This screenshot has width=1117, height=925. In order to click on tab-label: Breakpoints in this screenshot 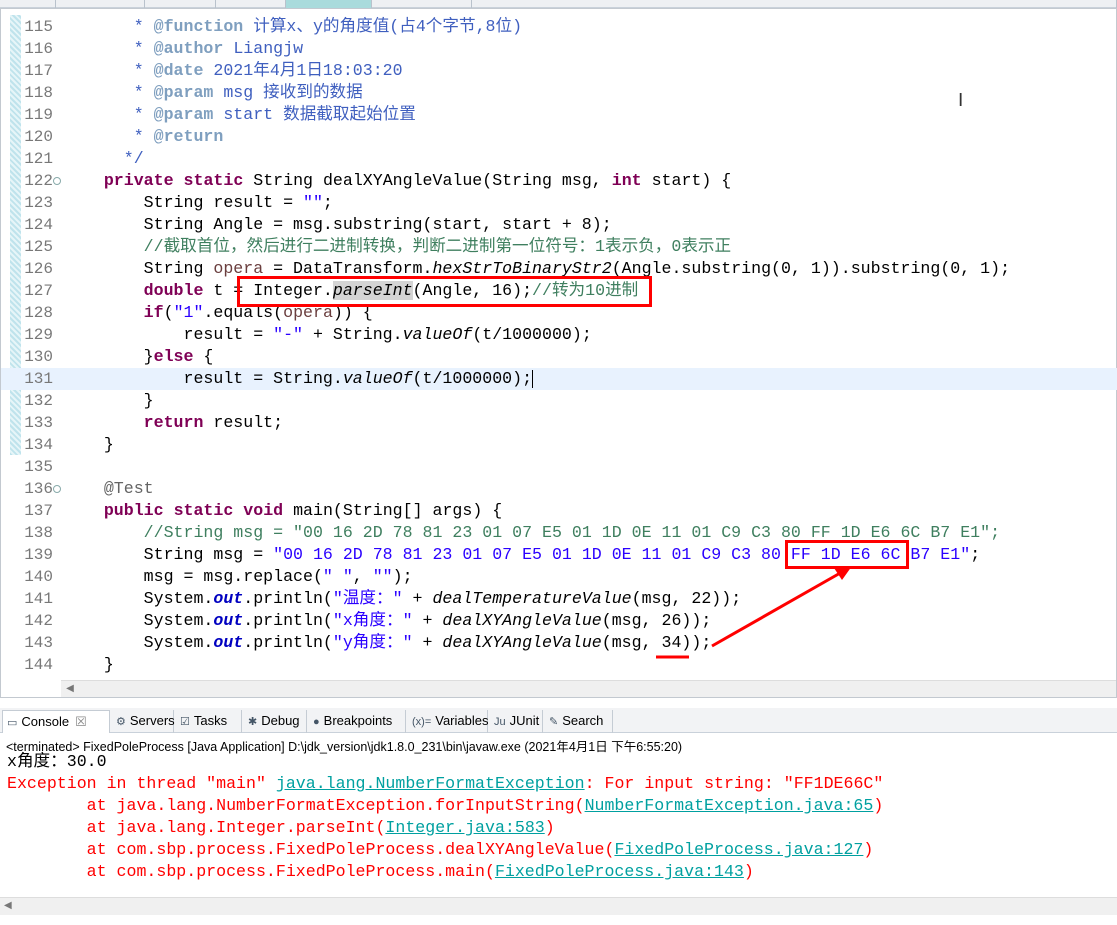, I will do `click(358, 720)`.